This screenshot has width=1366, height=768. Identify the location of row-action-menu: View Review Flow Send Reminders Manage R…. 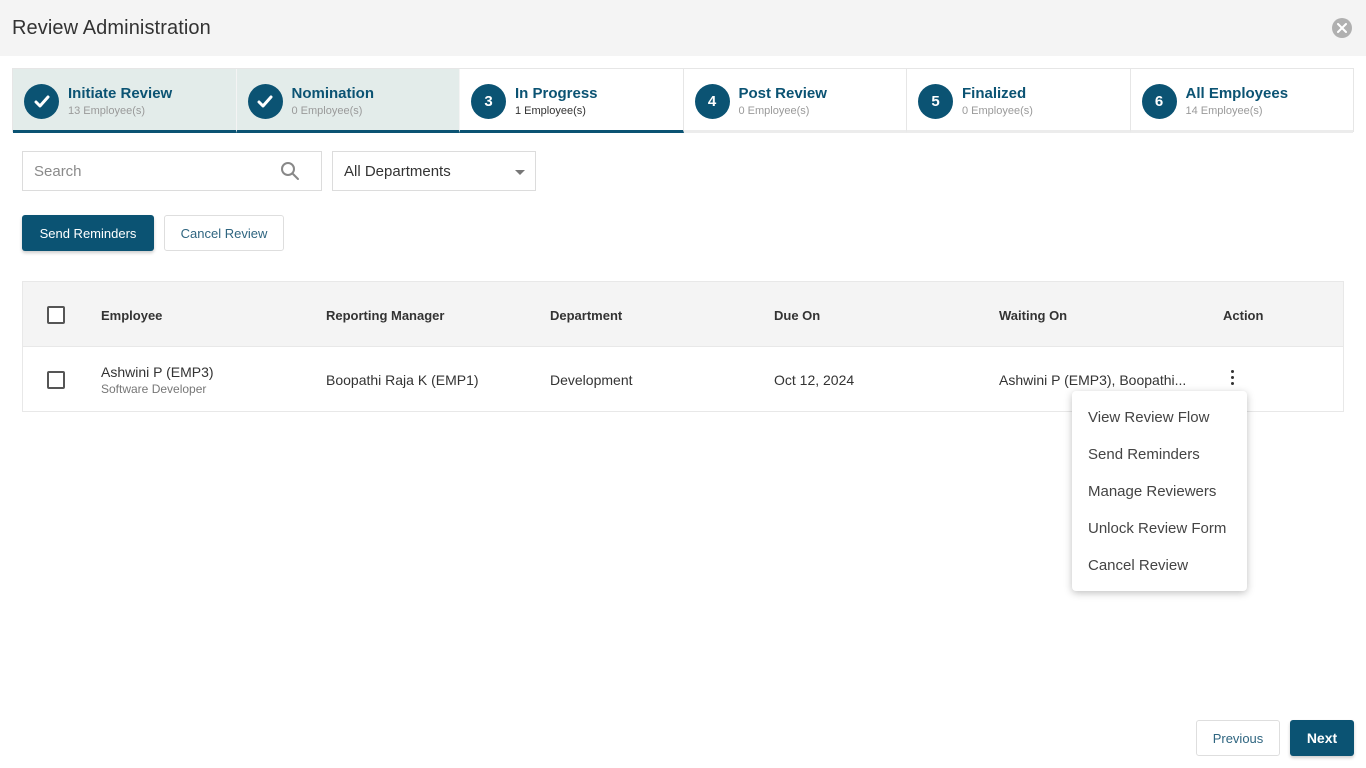
(1159, 491).